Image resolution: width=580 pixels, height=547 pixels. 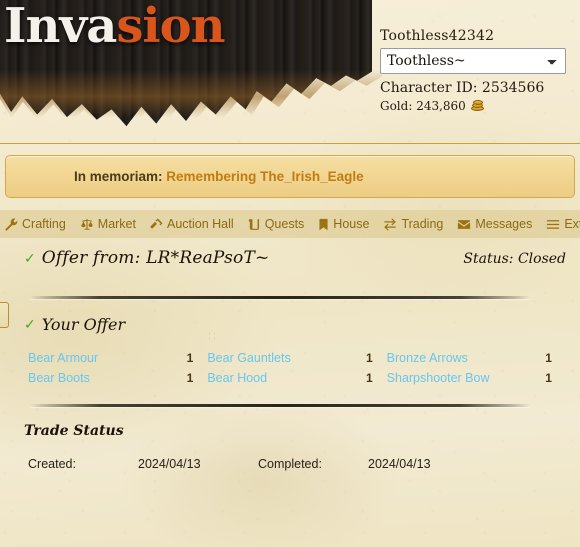 I want to click on character-select: Toothless~, so click(x=473, y=61).